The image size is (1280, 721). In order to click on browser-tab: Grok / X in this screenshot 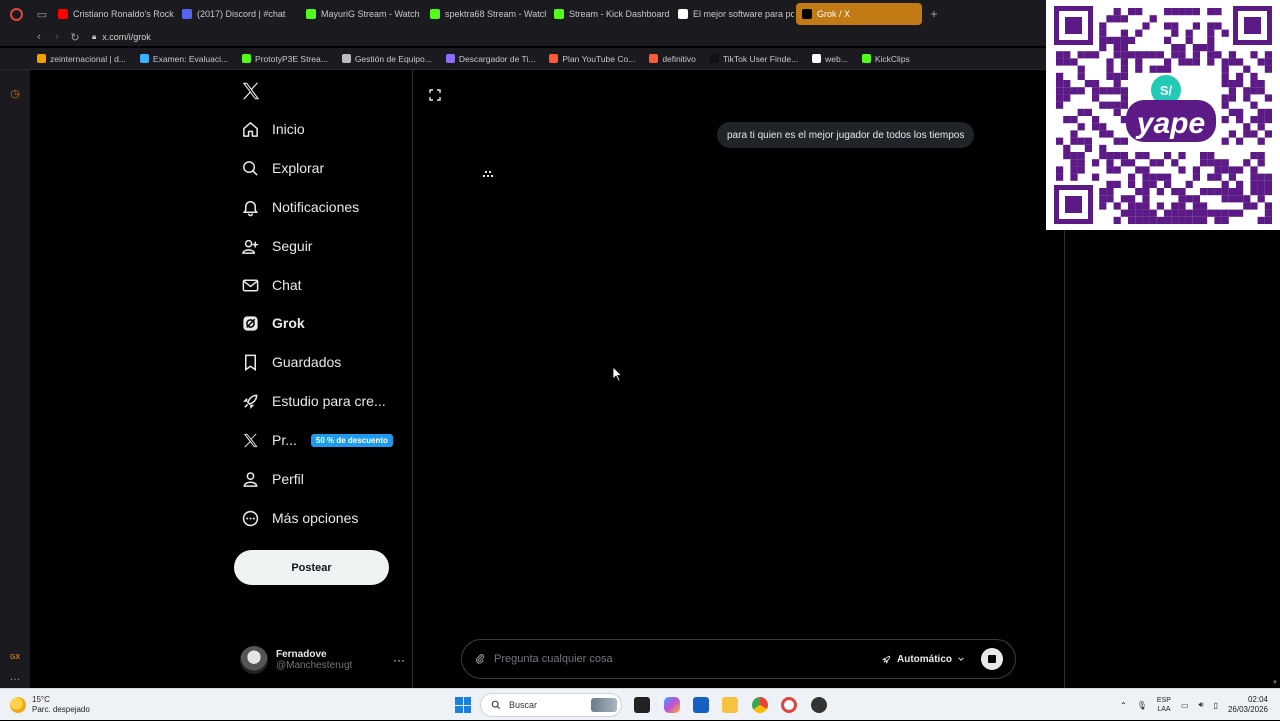, I will do `click(859, 14)`.